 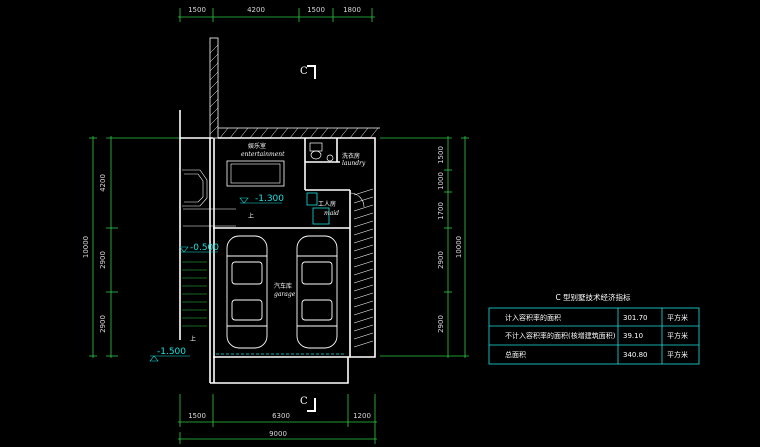 What do you see at coordinates (677, 335) in the screenshot?
I see `table-row-2-unit: 平方米` at bounding box center [677, 335].